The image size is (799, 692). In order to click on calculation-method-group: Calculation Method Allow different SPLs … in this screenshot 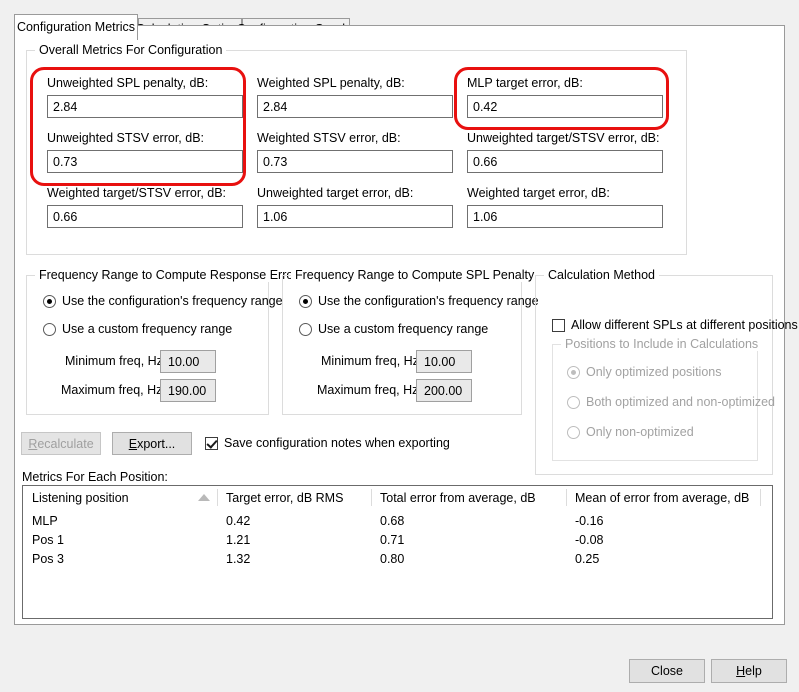, I will do `click(666, 371)`.